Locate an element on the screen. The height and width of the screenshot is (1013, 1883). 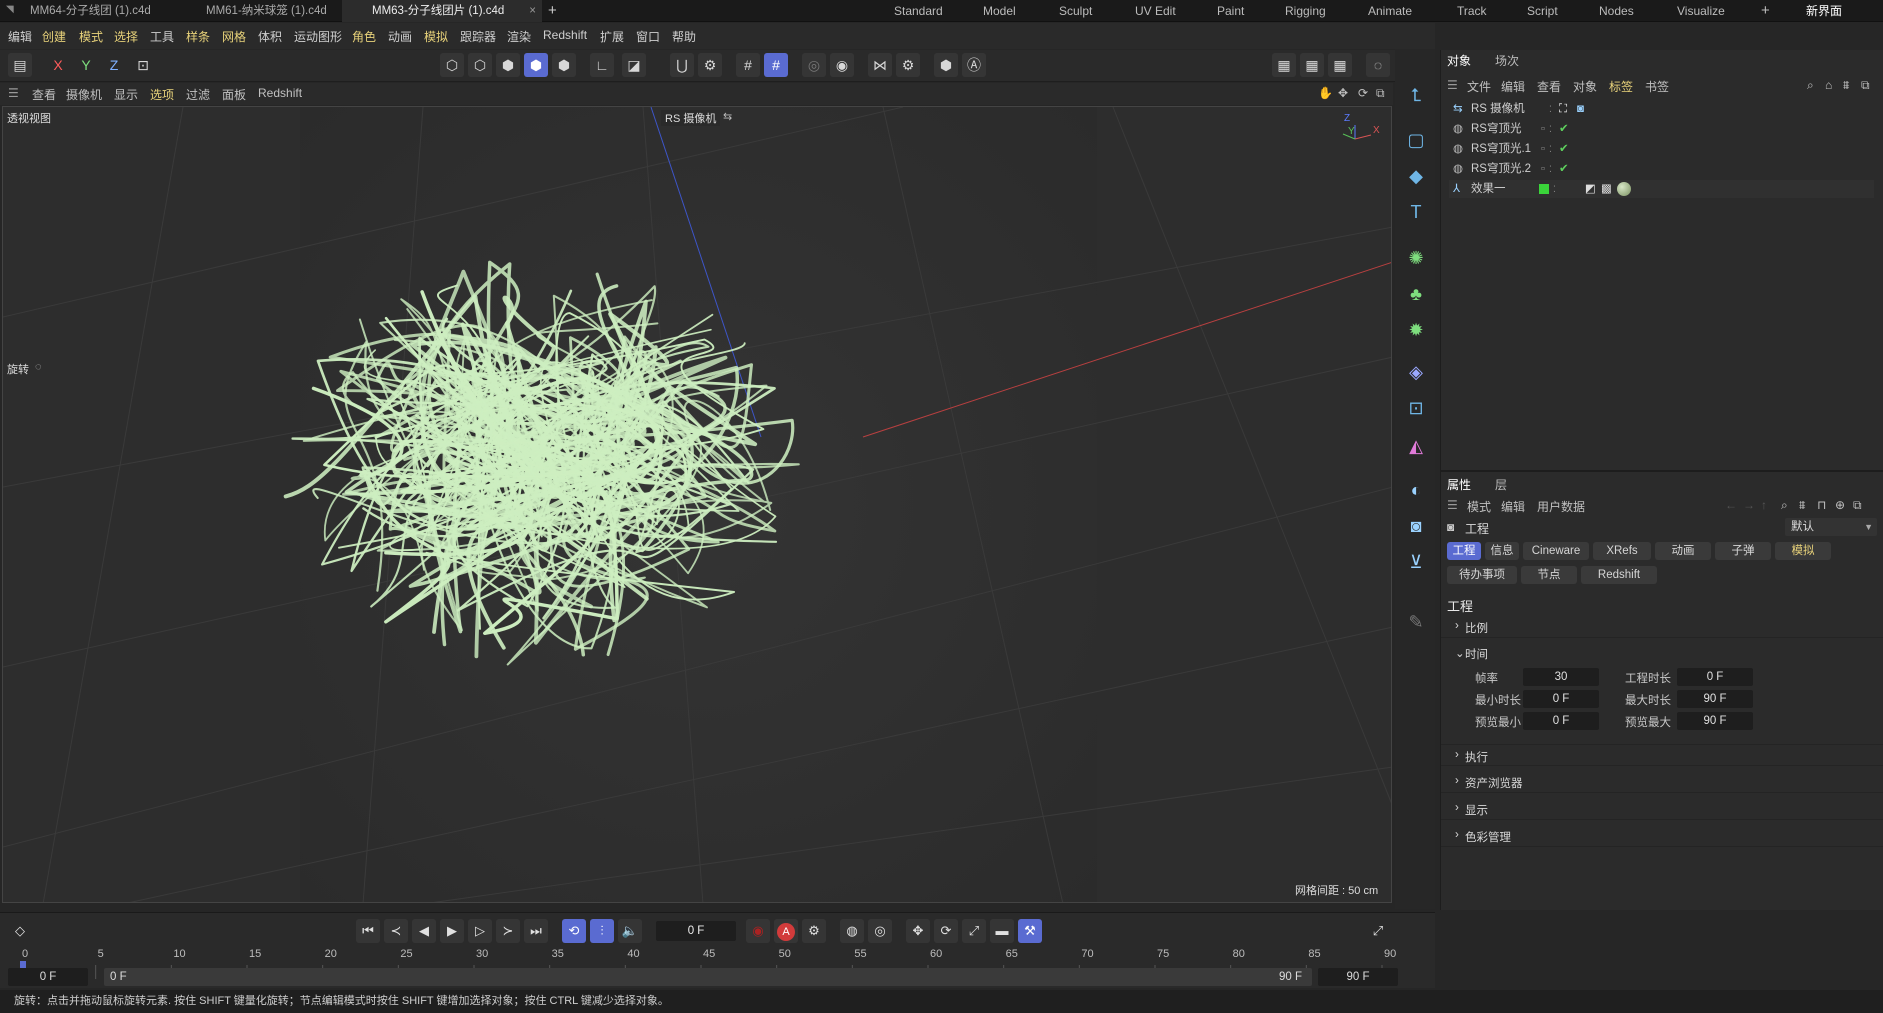
loop-icon: ⟲ is located at coordinates (574, 931).